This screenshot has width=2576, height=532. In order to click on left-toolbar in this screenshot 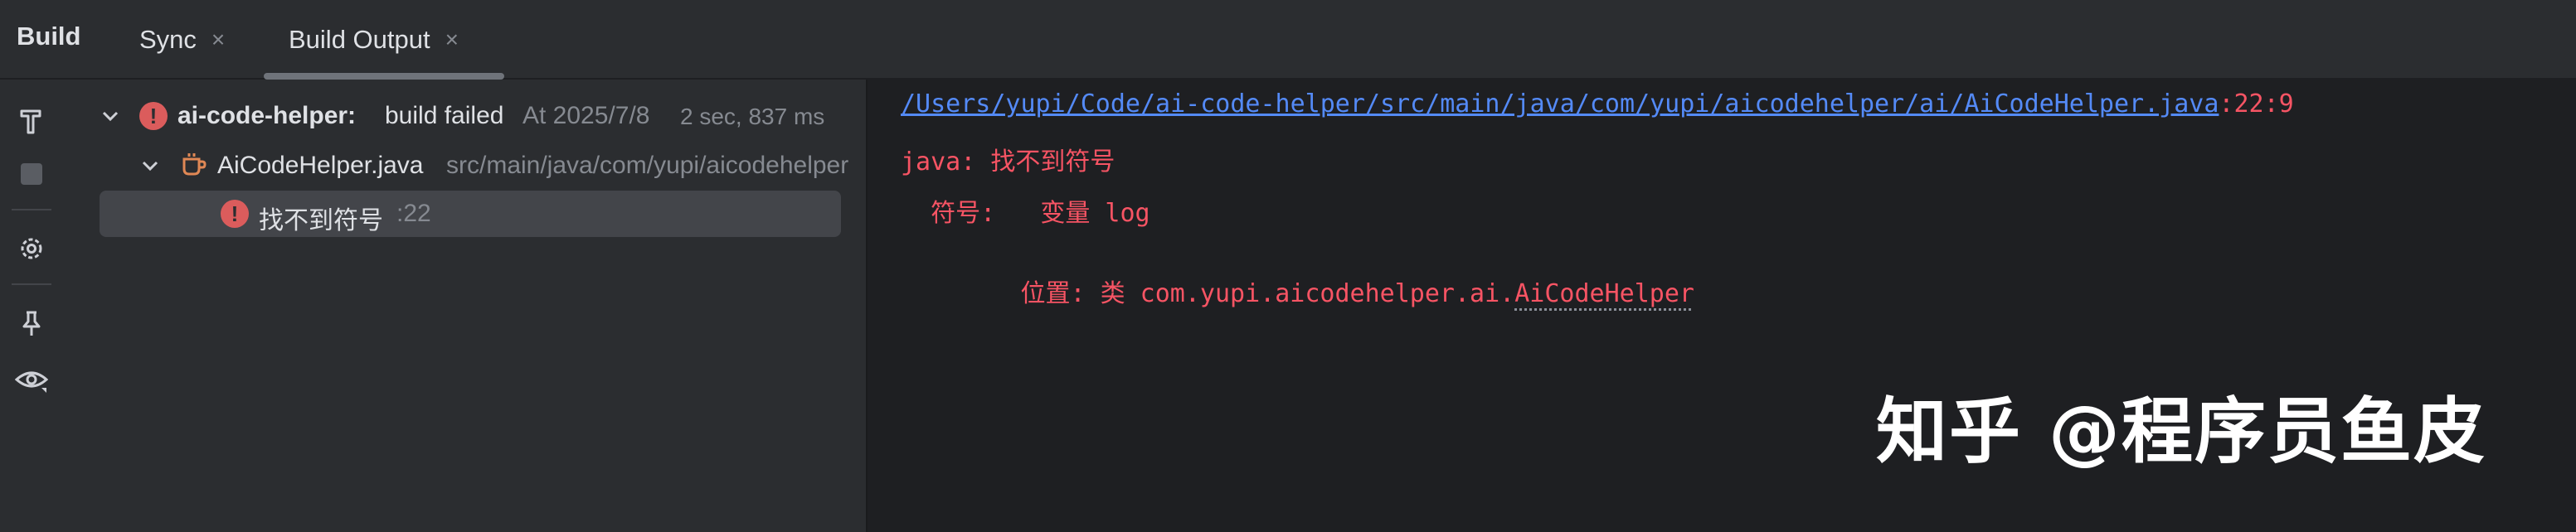, I will do `click(32, 306)`.